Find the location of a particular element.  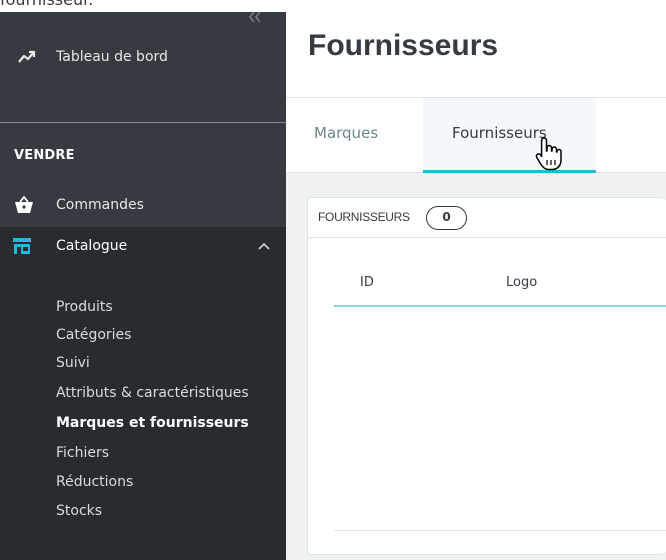

sidebar-item-catalog: Catalogue is located at coordinates (143, 246).